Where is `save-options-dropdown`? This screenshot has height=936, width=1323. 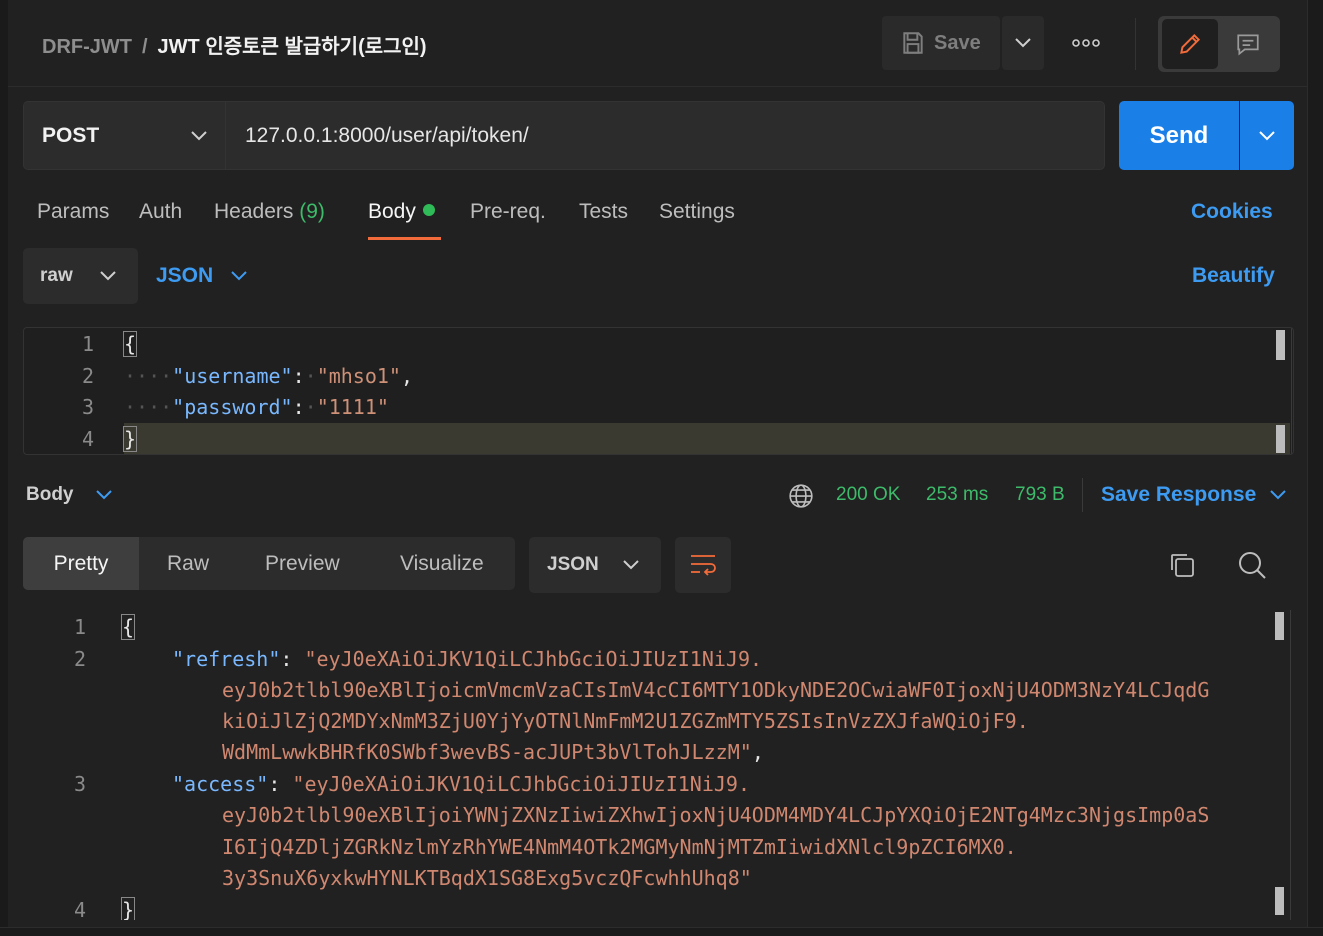 save-options-dropdown is located at coordinates (1023, 43).